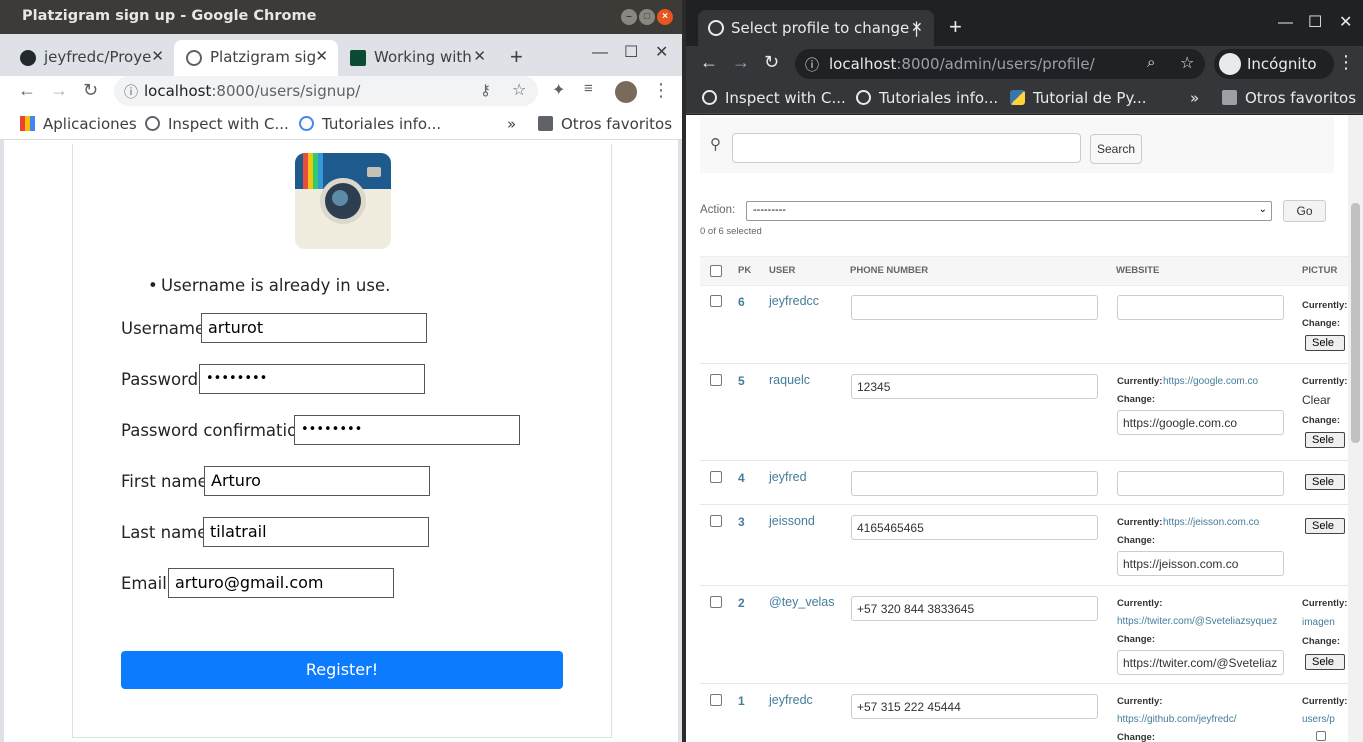  I want to click on tab-admin-profile: Select profile to change | ✕, so click(816, 28).